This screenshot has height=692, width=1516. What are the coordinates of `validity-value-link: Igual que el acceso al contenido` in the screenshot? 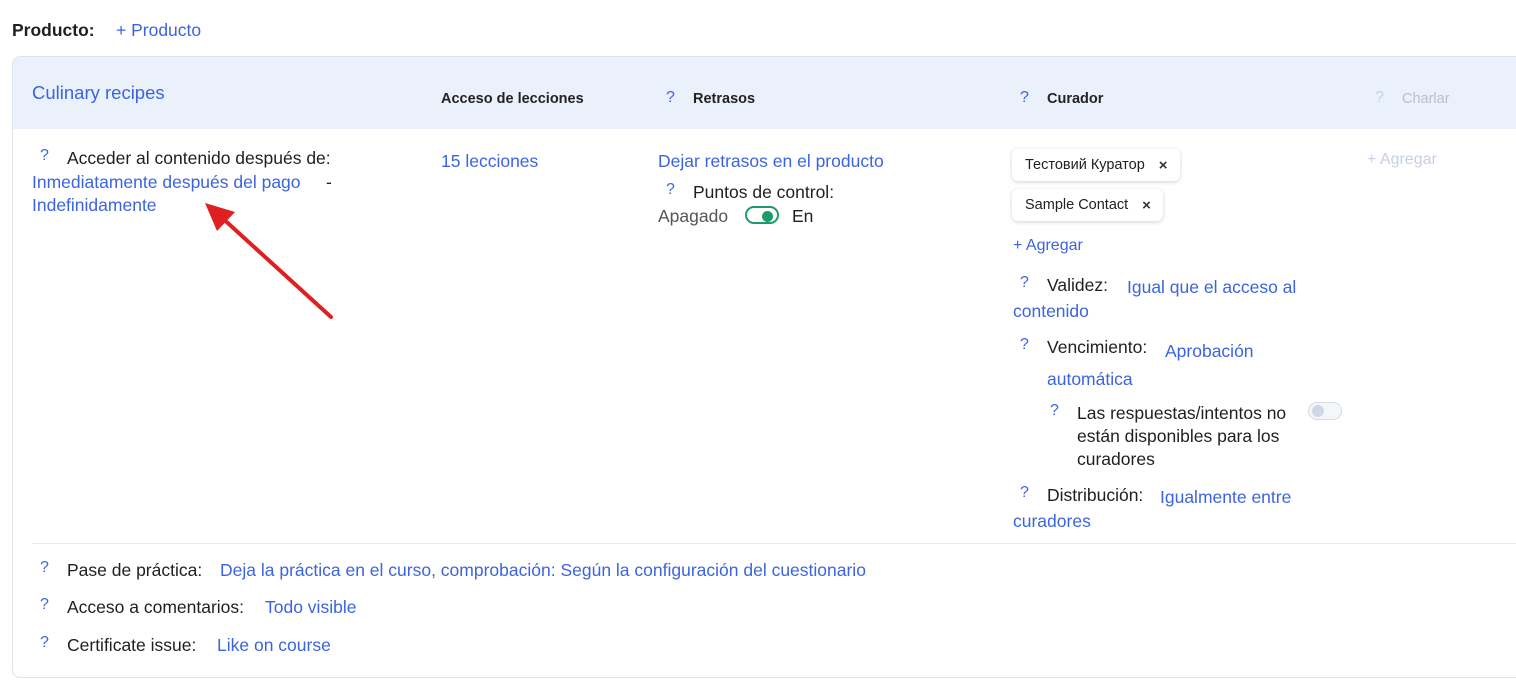 It's located at (1163, 299).